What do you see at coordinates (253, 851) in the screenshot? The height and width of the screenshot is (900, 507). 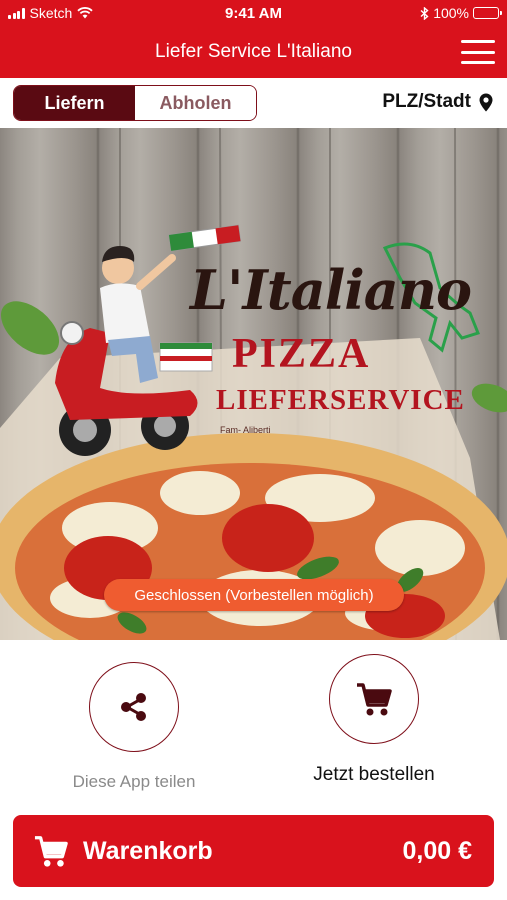 I see `cart-button: Warenkorb 0,00 €` at bounding box center [253, 851].